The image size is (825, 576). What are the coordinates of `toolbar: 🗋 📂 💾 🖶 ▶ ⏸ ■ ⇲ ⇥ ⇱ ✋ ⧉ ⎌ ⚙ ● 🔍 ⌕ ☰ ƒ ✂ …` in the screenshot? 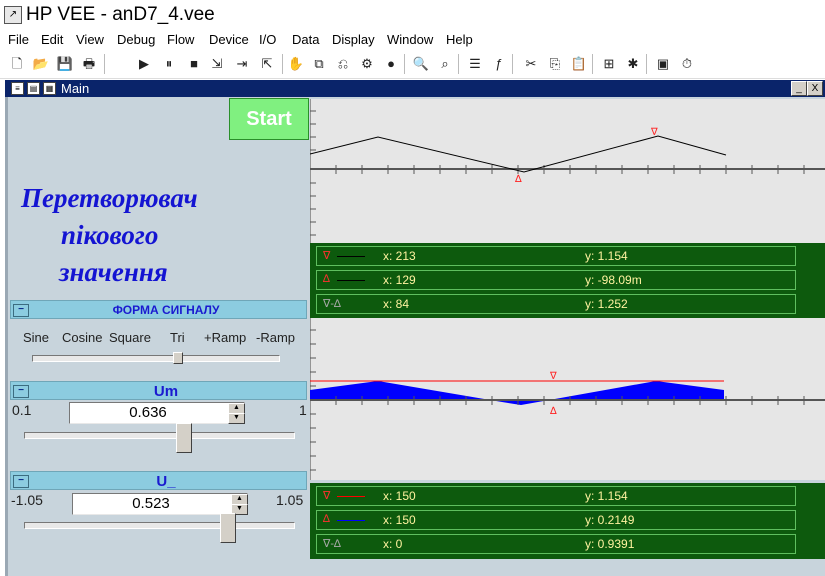 It's located at (412, 64).